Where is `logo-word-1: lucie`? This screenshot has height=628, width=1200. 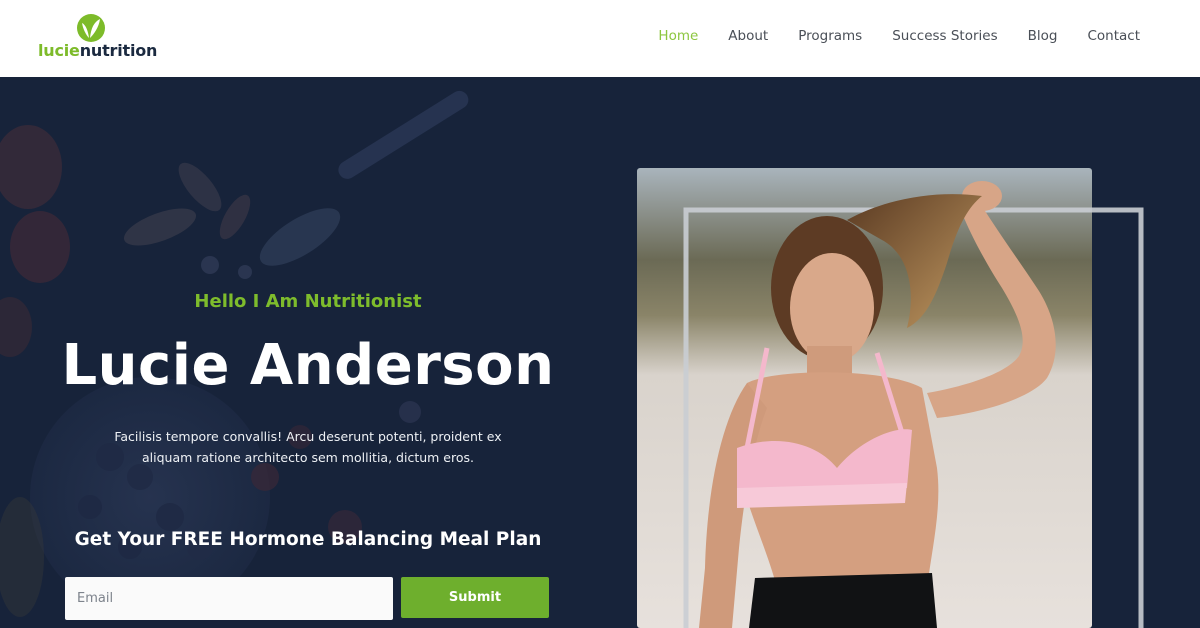 logo-word-1: lucie is located at coordinates (59, 50).